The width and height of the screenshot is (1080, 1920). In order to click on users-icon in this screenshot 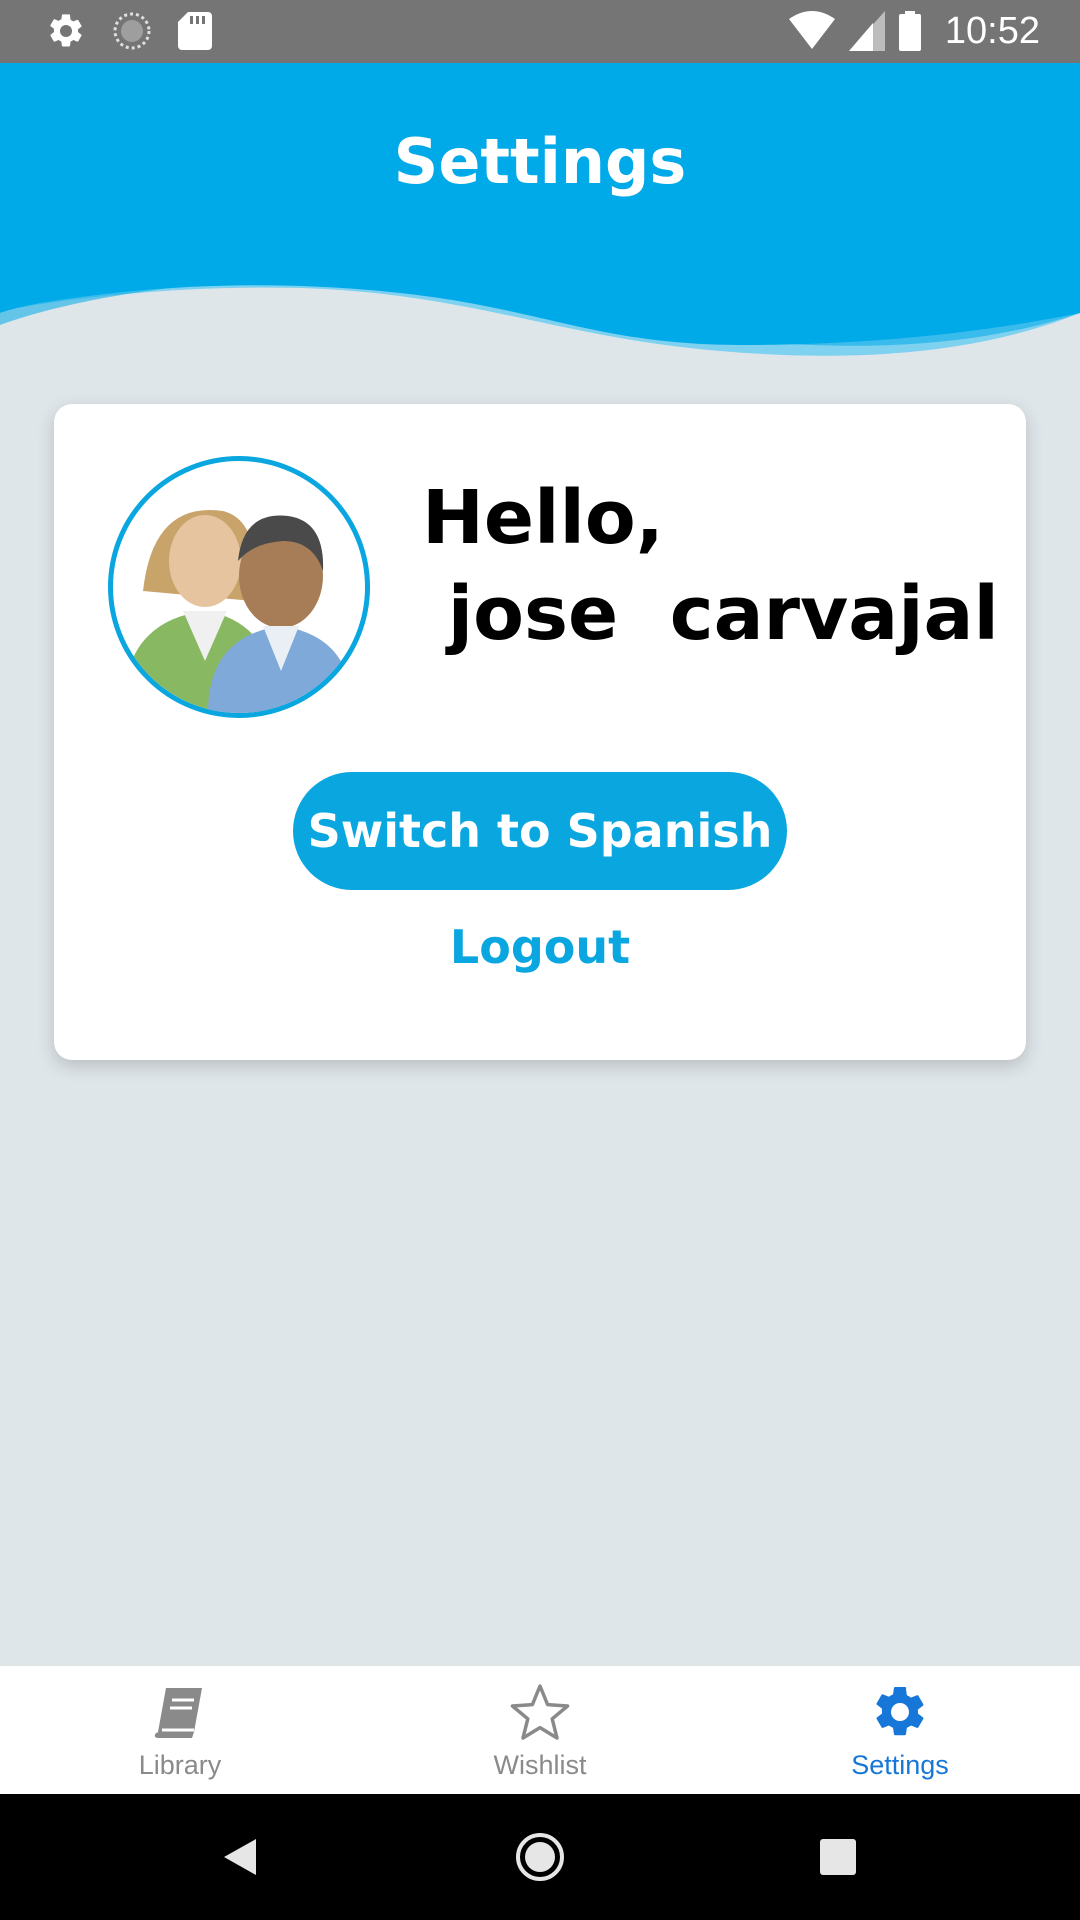, I will do `click(238, 611)`.